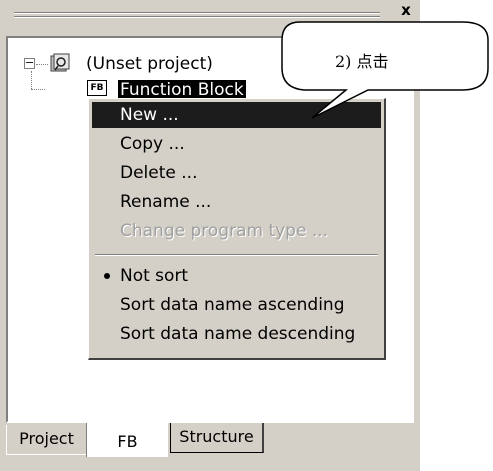 This screenshot has width=493, height=471. What do you see at coordinates (213, 15) in the screenshot?
I see `panel-title-bar: x` at bounding box center [213, 15].